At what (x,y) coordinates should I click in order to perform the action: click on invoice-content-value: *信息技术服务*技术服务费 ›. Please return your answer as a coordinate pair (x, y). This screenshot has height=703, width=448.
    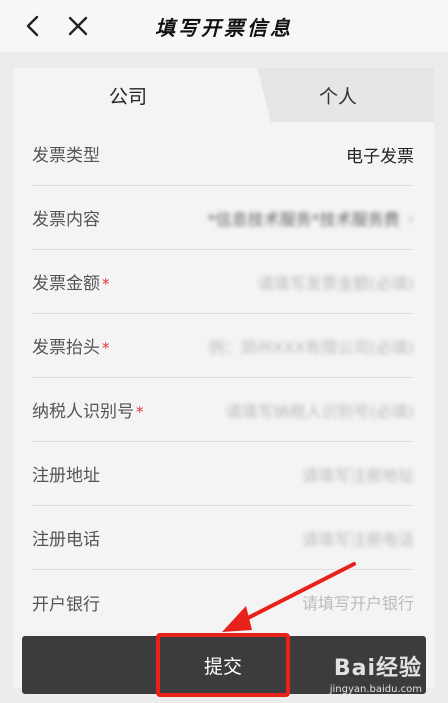
    Looking at the image, I should click on (311, 218).